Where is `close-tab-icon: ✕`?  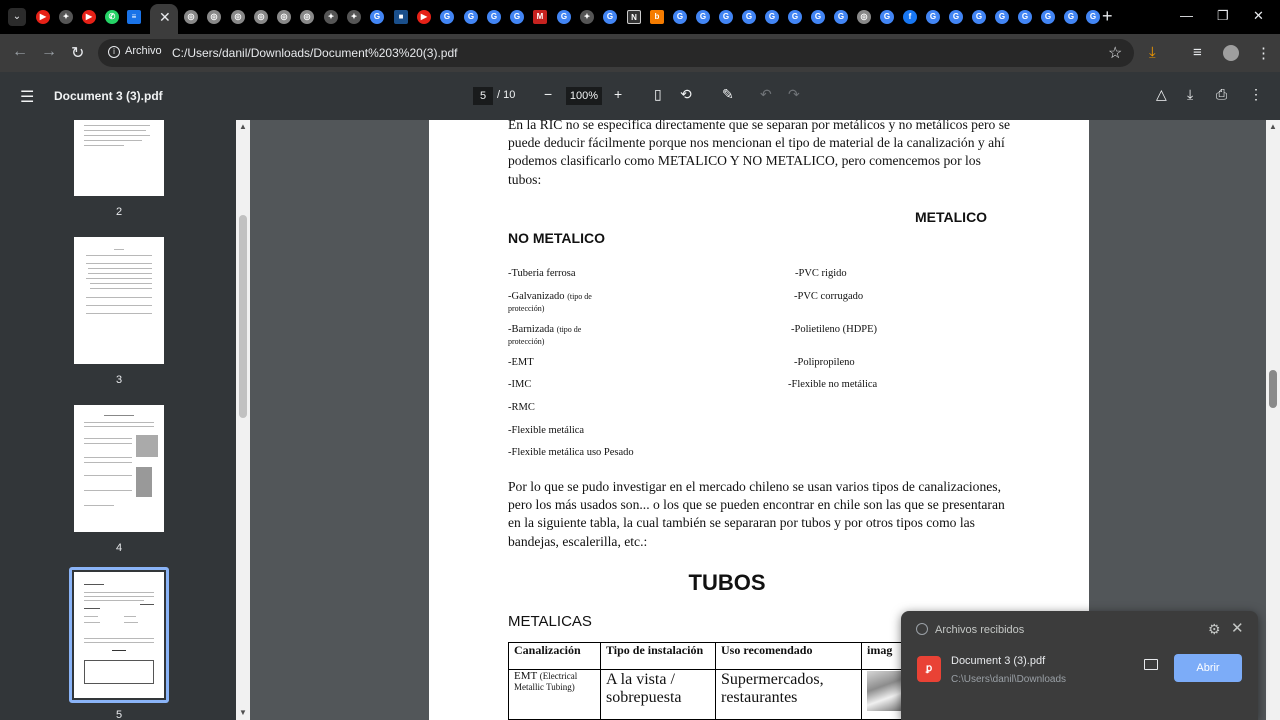
close-tab-icon: ✕ is located at coordinates (165, 17).